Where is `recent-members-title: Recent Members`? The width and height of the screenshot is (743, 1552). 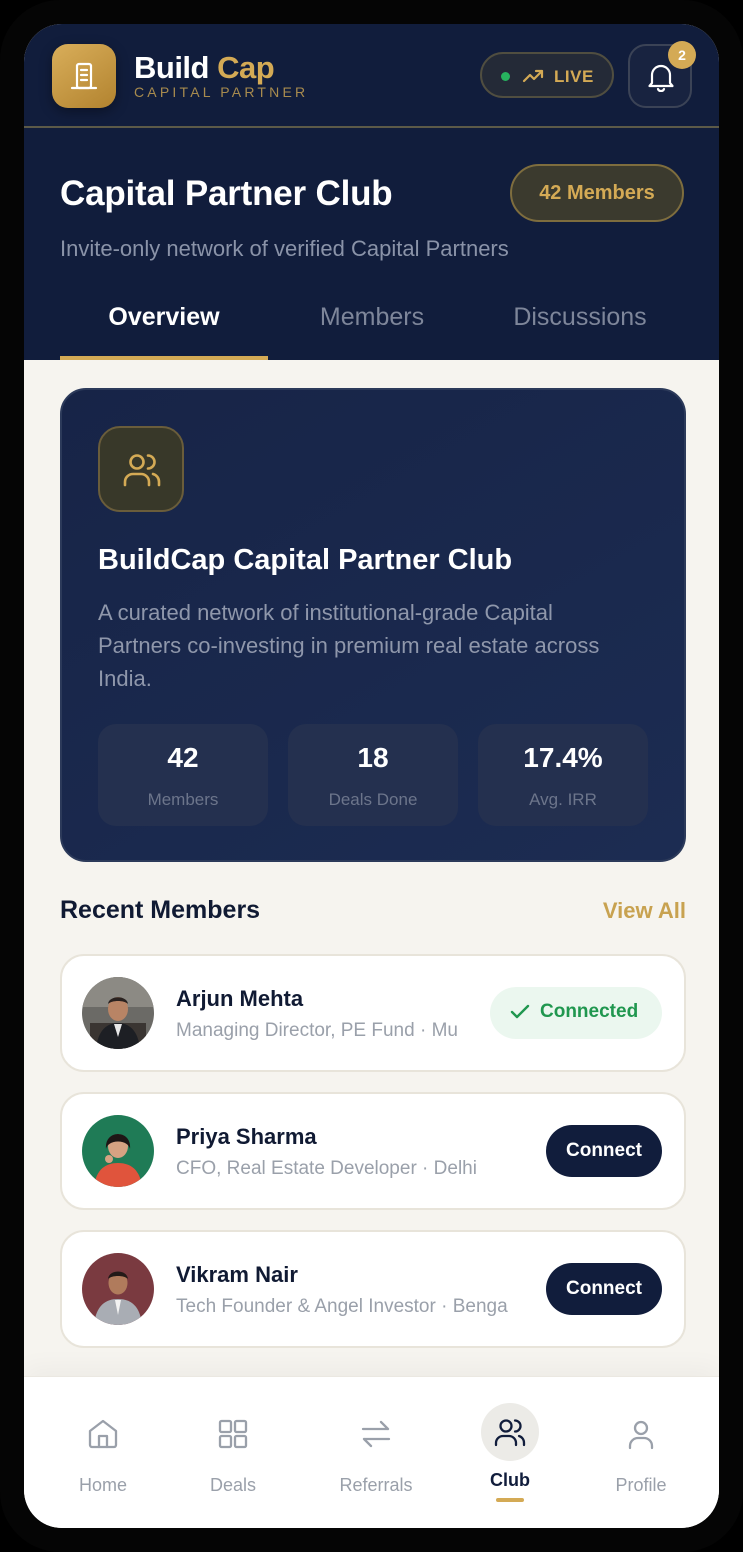 recent-members-title: Recent Members is located at coordinates (160, 910).